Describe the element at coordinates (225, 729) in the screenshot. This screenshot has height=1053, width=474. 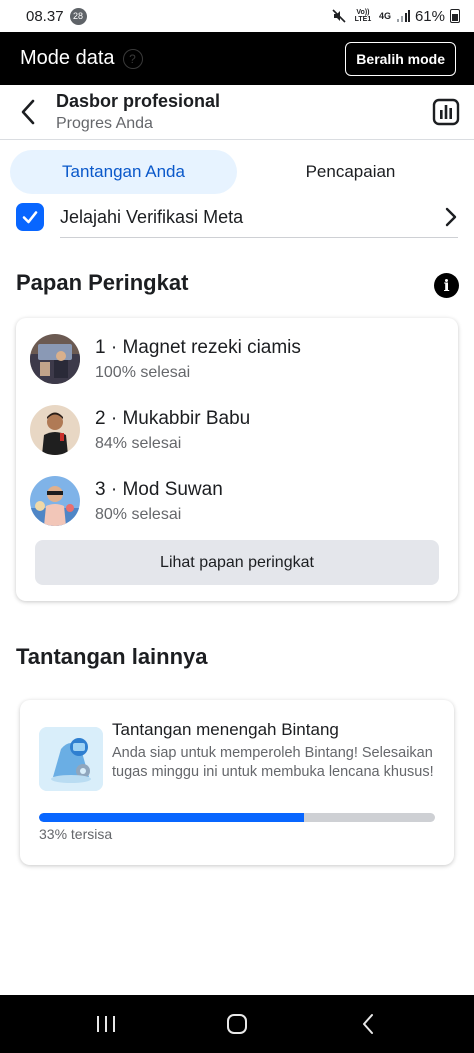
I see `challenge-title: Tantangan menengah Bintang` at that location.